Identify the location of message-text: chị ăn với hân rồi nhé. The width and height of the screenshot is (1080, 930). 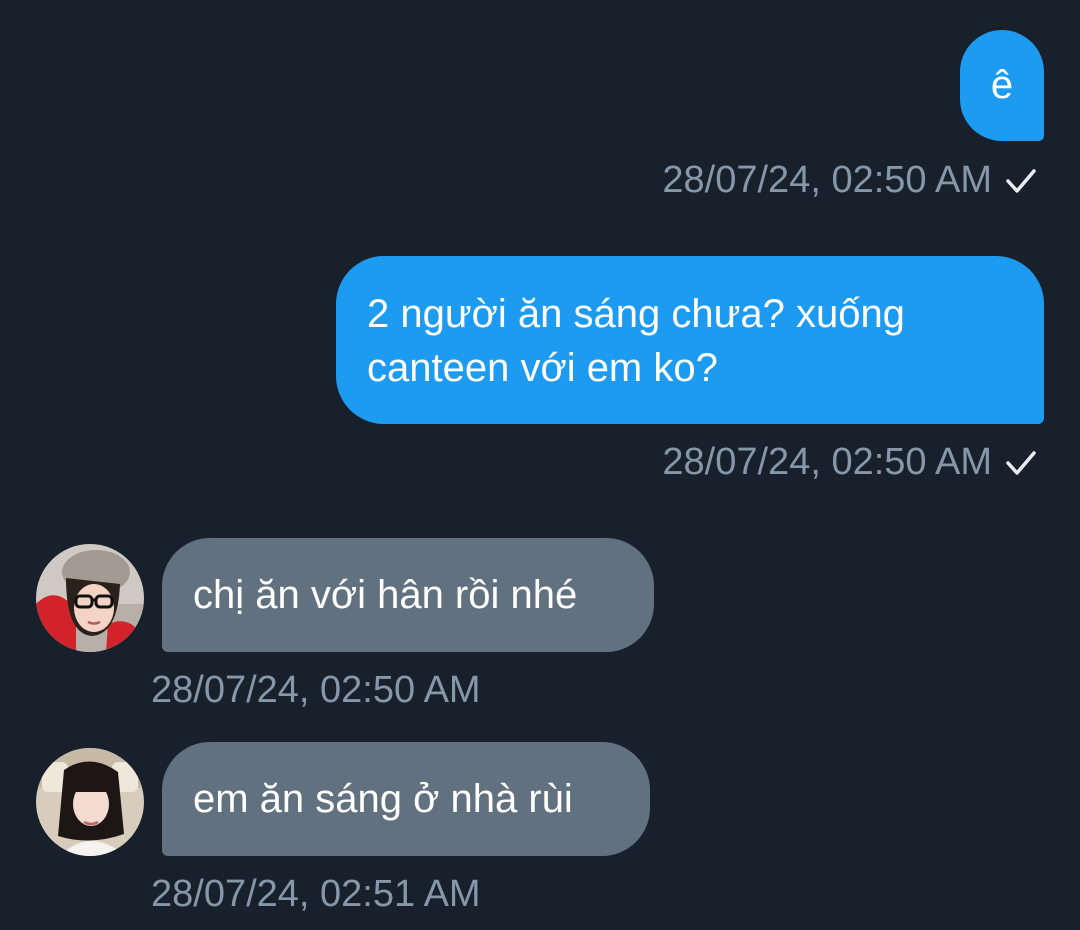
(385, 595).